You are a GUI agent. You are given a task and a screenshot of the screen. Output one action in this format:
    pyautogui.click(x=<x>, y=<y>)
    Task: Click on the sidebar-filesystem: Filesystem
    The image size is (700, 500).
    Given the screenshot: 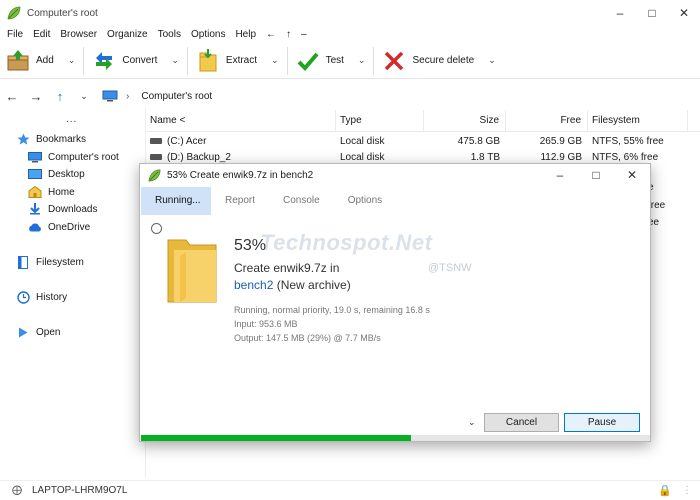 What is the action you would take?
    pyautogui.click(x=50, y=262)
    